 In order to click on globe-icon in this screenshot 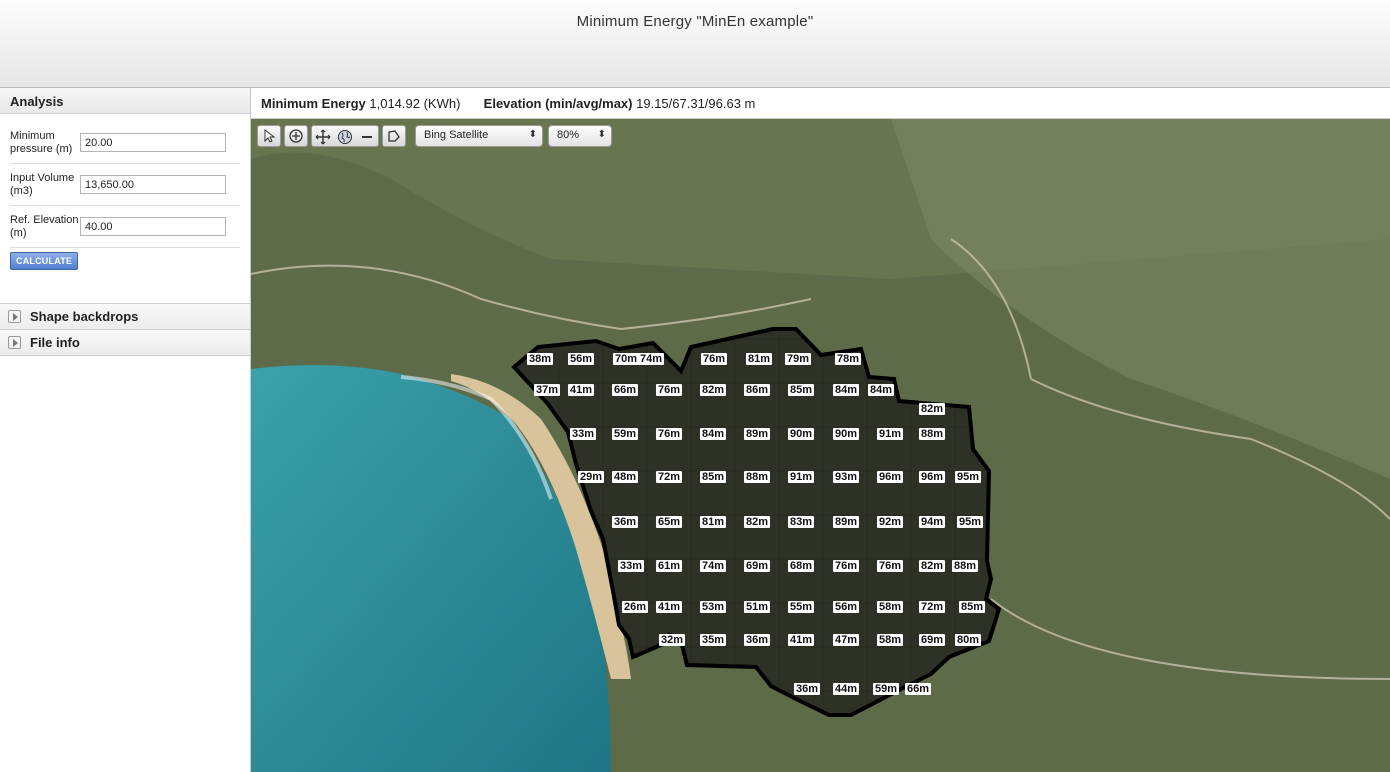, I will do `click(345, 137)`.